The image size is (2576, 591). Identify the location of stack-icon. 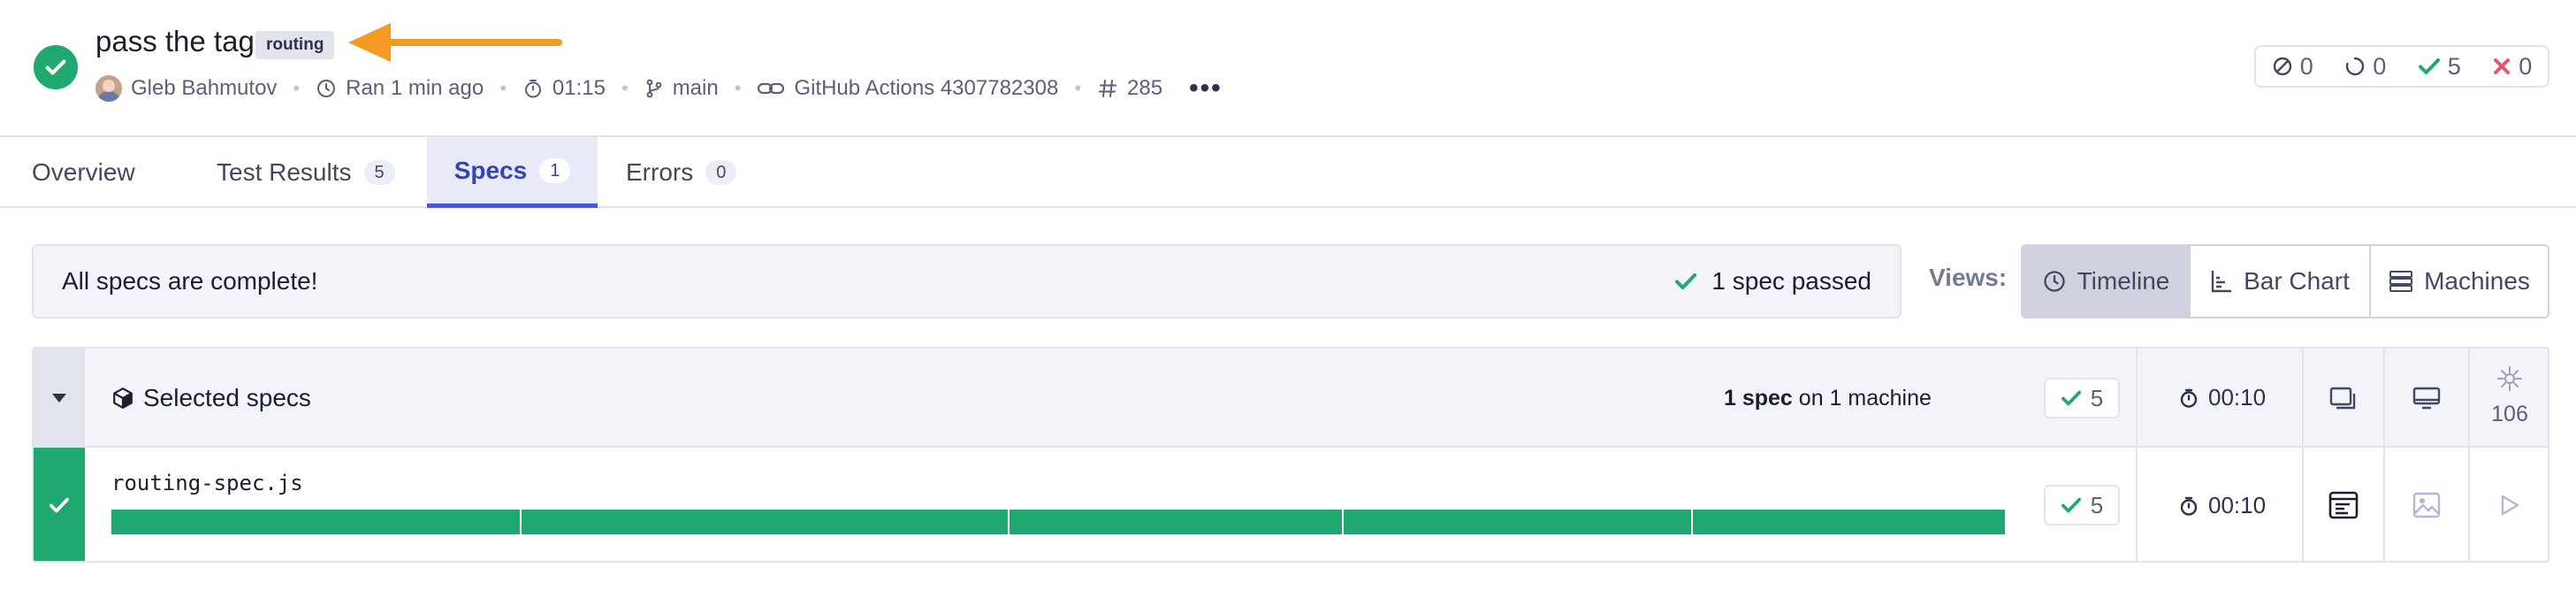
(2342, 398).